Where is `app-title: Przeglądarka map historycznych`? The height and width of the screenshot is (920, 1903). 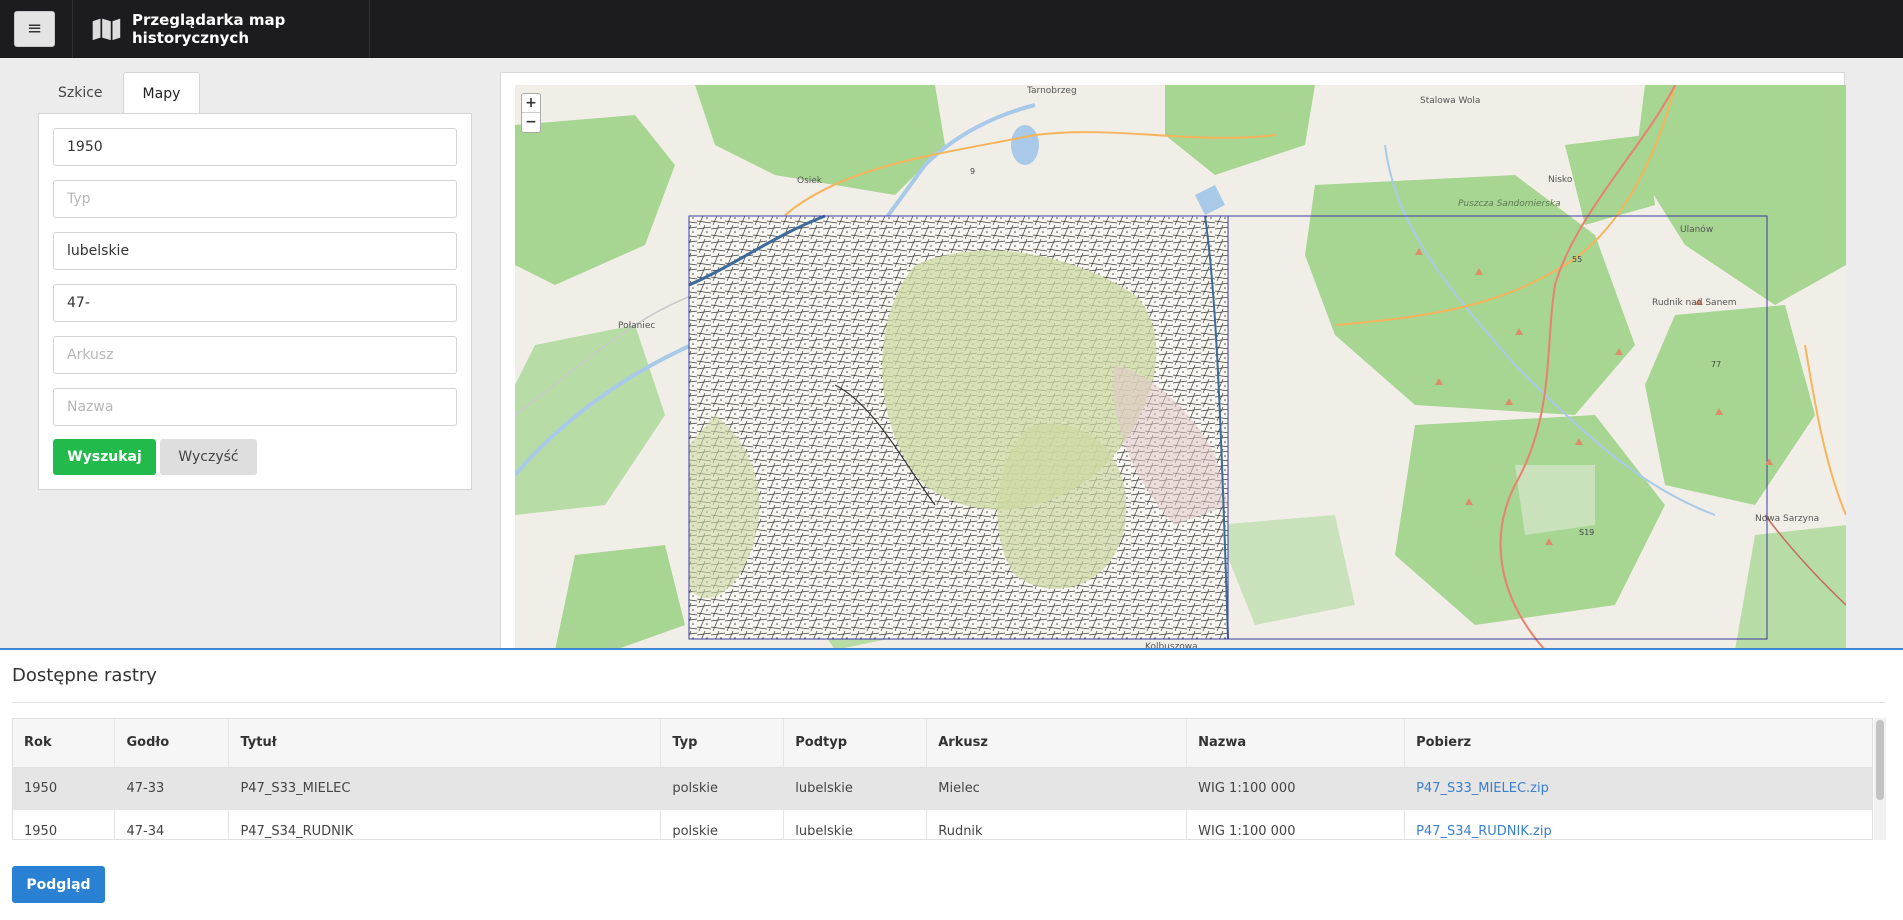 app-title: Przeglądarka map historycznych is located at coordinates (208, 29).